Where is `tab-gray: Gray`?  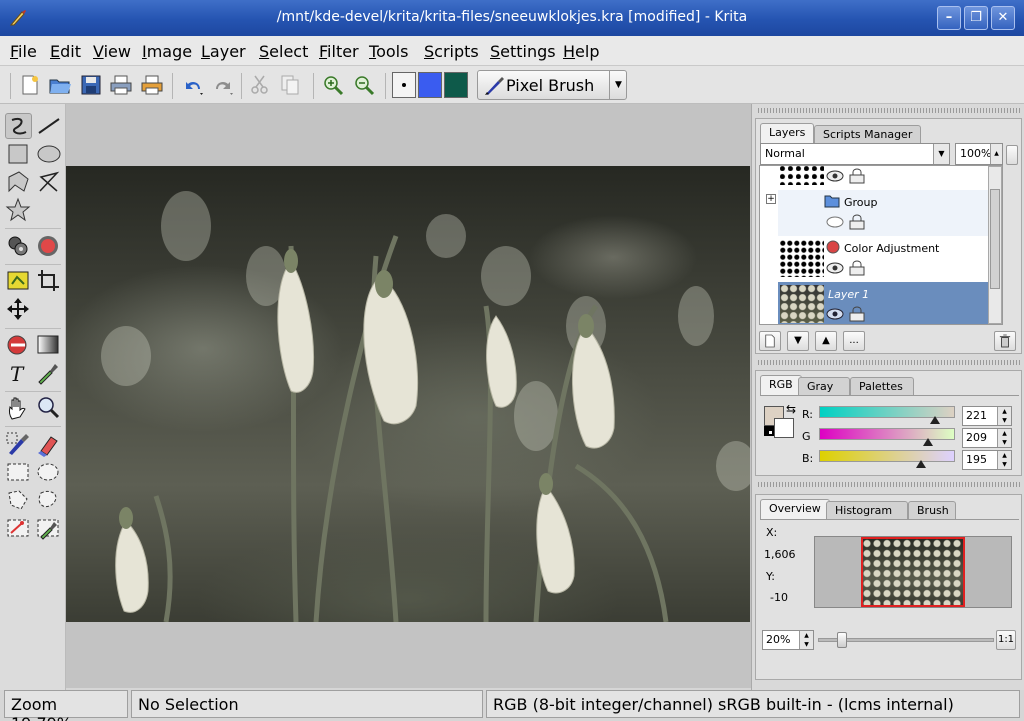 tab-gray: Gray is located at coordinates (824, 386).